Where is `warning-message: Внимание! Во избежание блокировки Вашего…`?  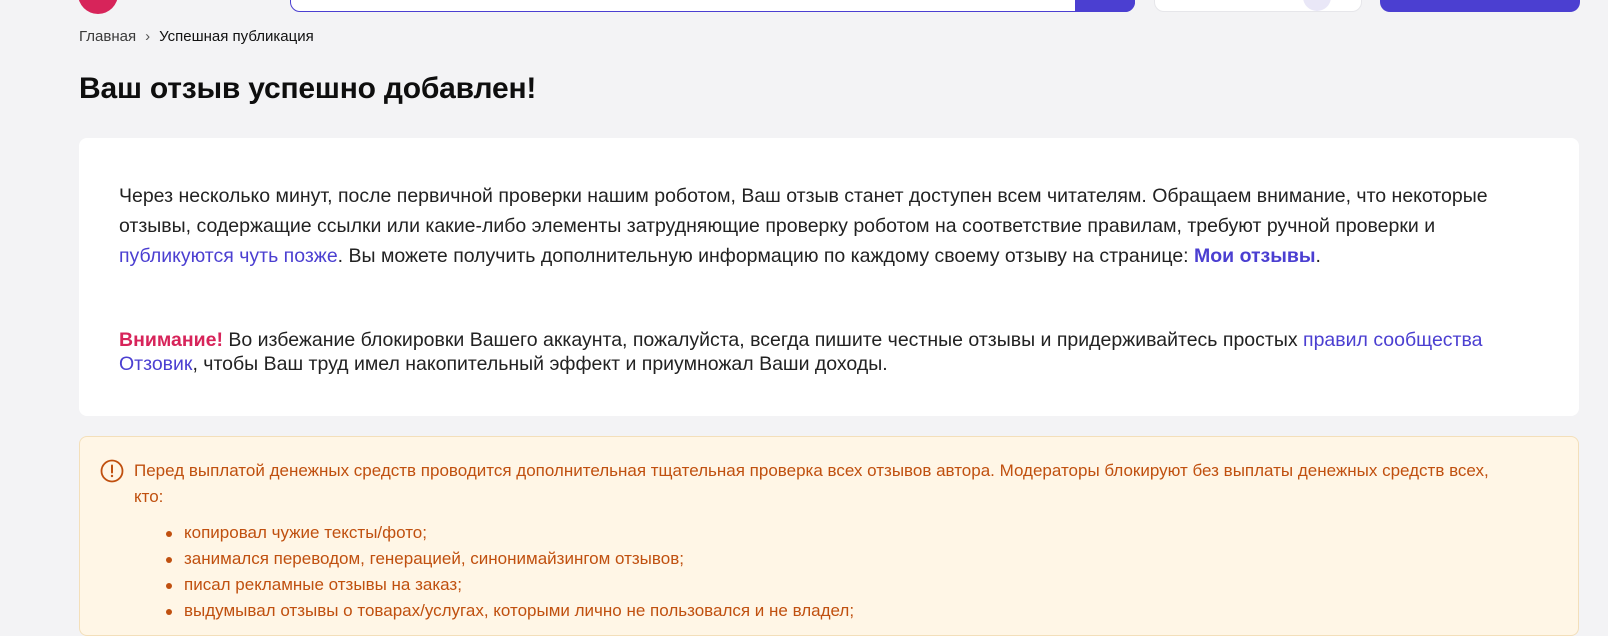 warning-message: Внимание! Во избежание блокировки Вашего… is located at coordinates (824, 352).